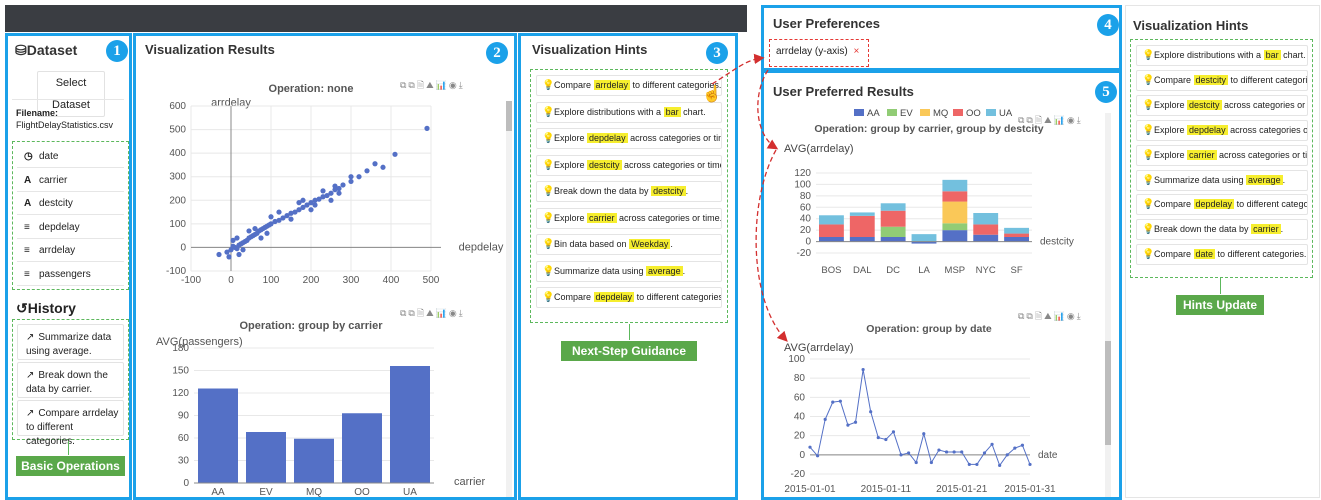 This screenshot has height=500, width=1321. I want to click on y-tick-label: 100, so click(796, 359).